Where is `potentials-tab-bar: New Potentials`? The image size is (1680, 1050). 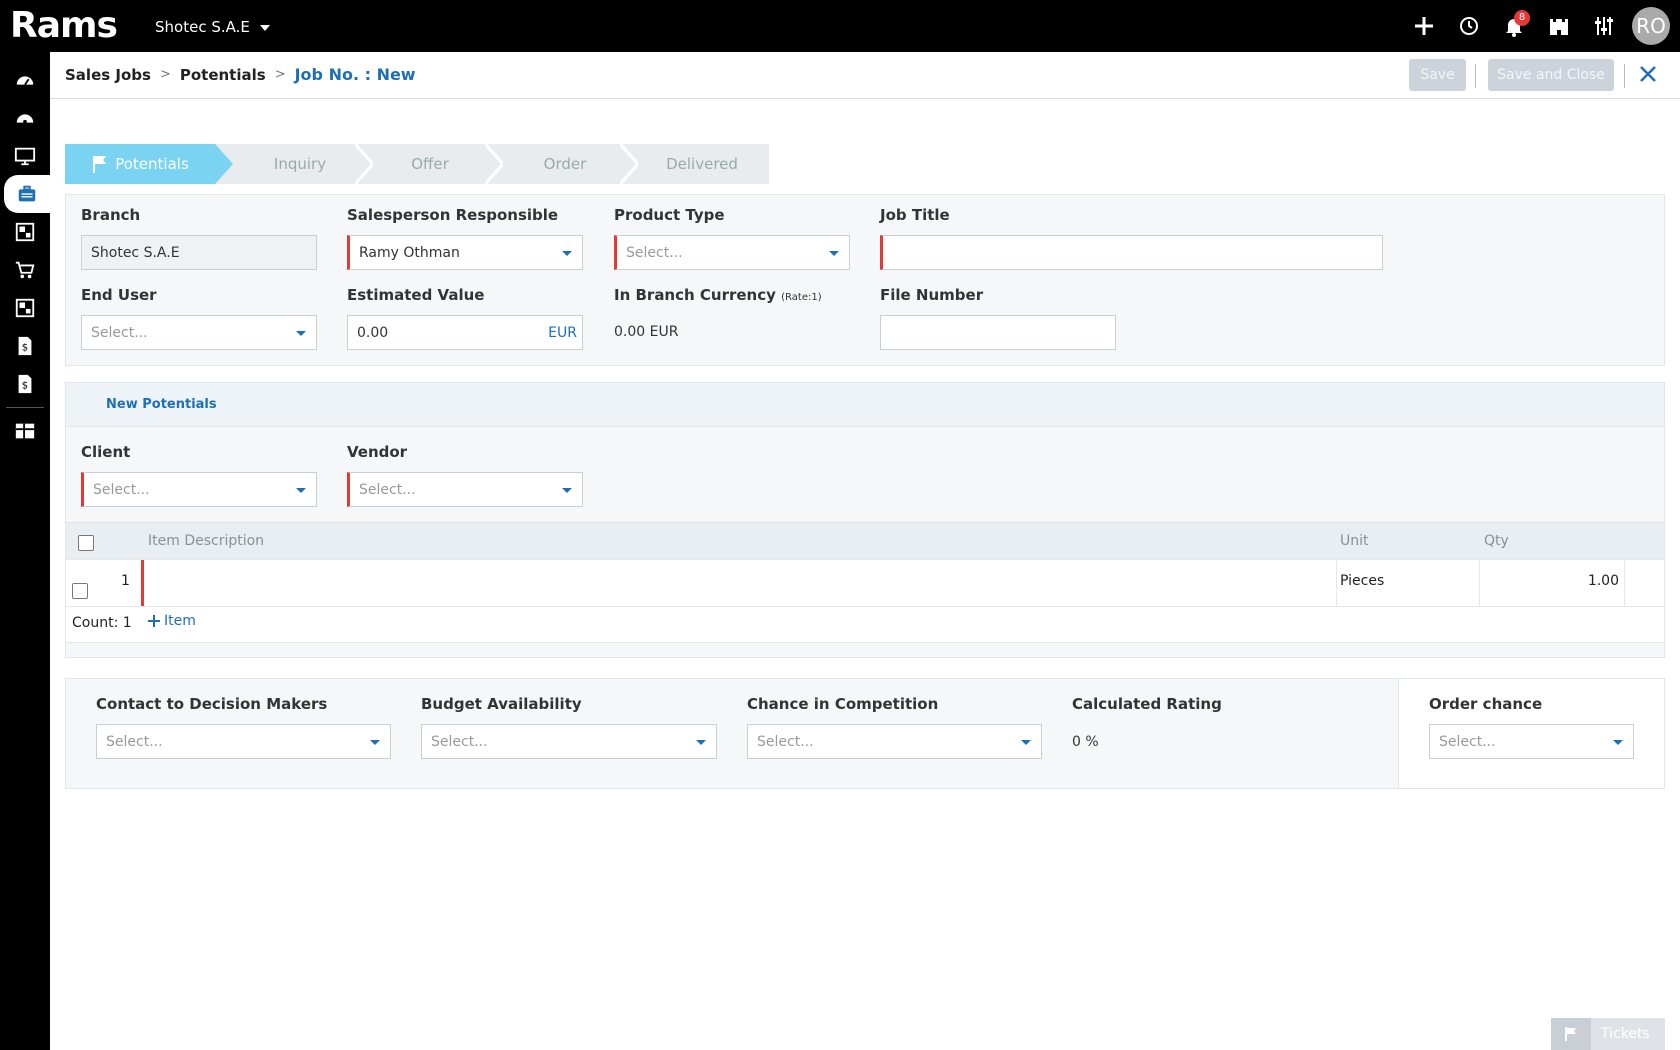
potentials-tab-bar: New Potentials is located at coordinates (865, 404).